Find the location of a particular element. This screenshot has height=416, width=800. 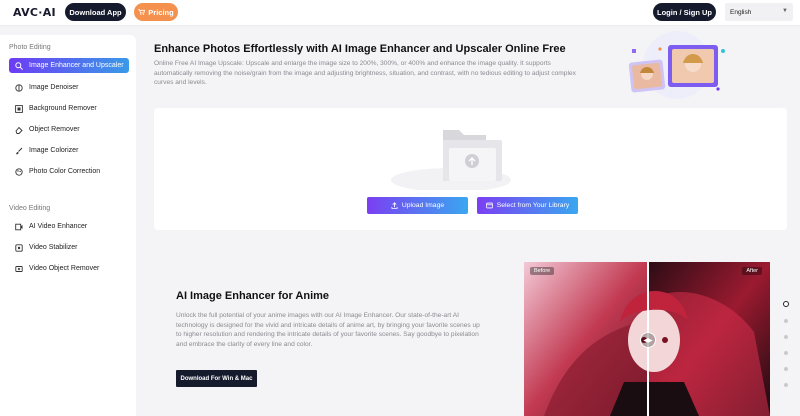

folder-upload-icon is located at coordinates (451, 160).